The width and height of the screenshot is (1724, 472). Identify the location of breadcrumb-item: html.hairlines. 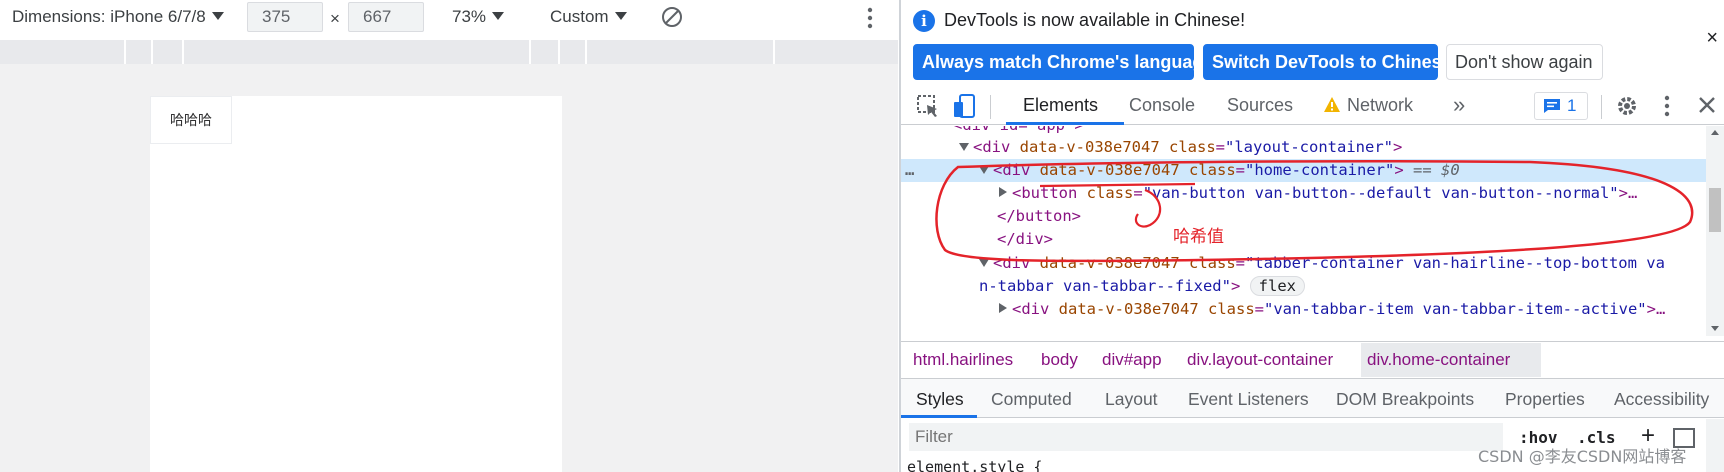
(963, 360).